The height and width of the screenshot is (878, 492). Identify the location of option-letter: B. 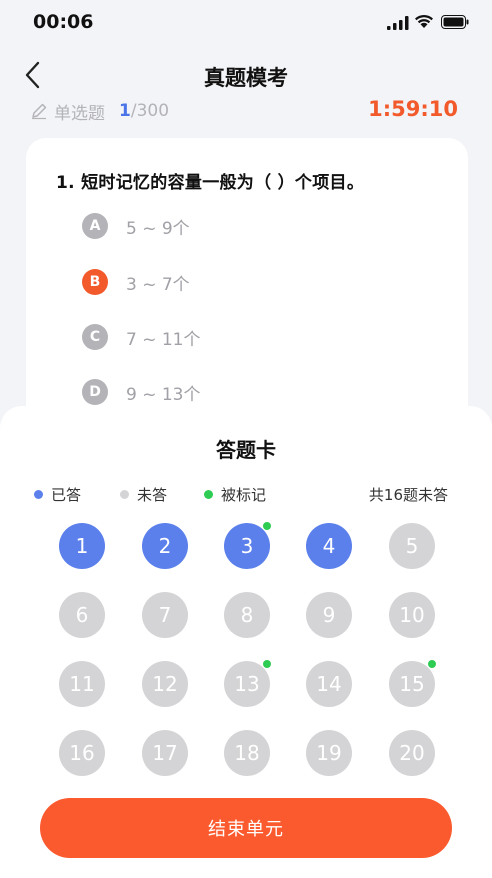
(95, 282).